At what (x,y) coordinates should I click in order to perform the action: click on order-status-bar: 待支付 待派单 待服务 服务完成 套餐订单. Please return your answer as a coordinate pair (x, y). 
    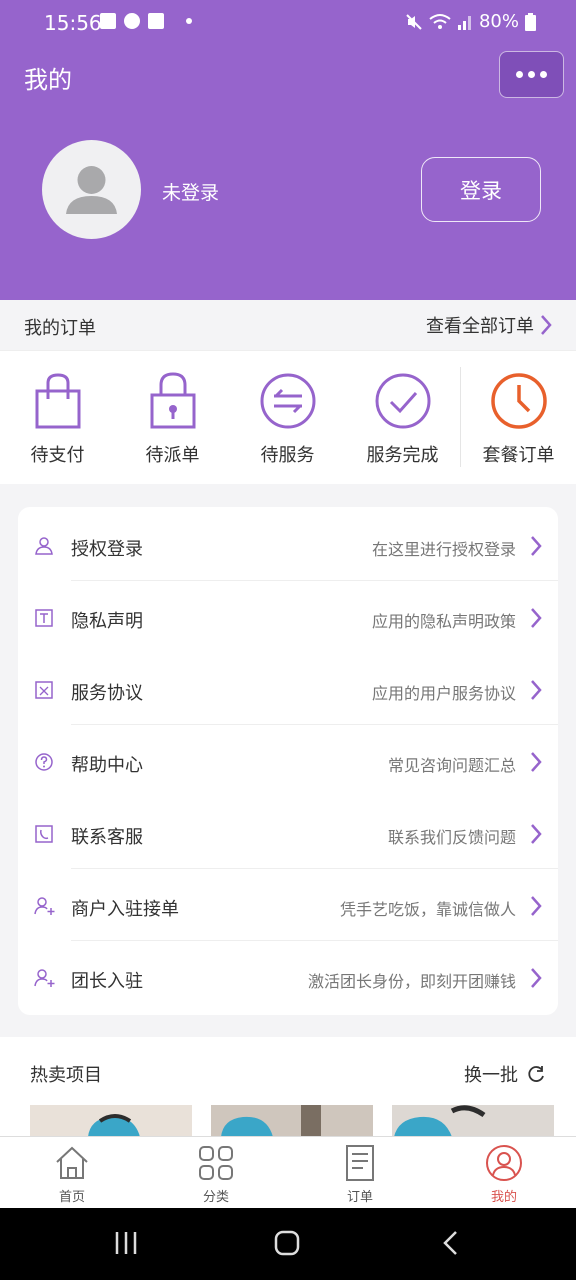
    Looking at the image, I should click on (288, 417).